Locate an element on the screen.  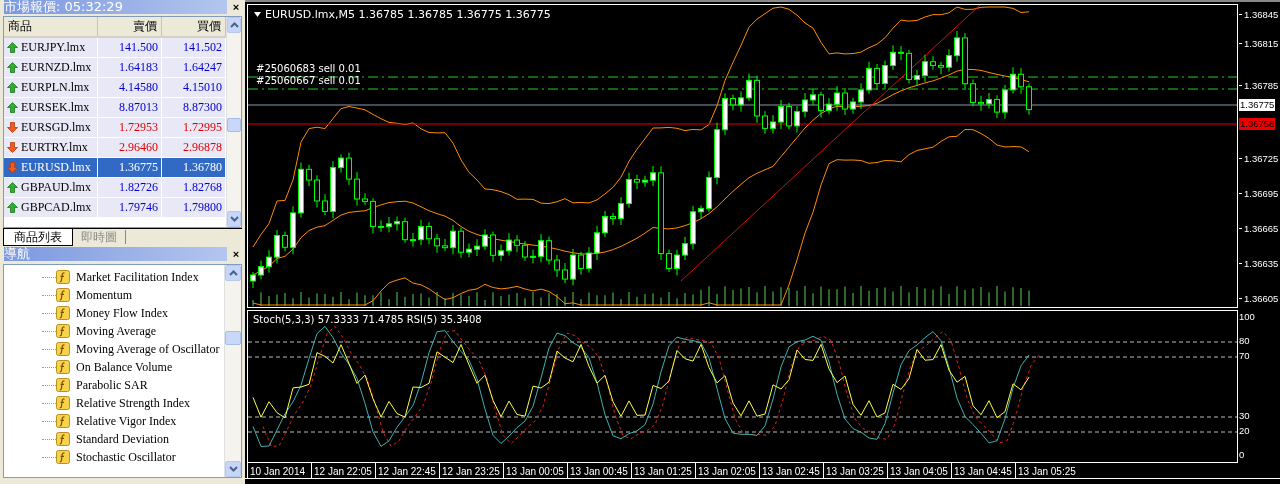
indicator-header: Stoch(5,3,3) 57.3333 71.4785 RSI(5) 35.3408 is located at coordinates (367, 319).